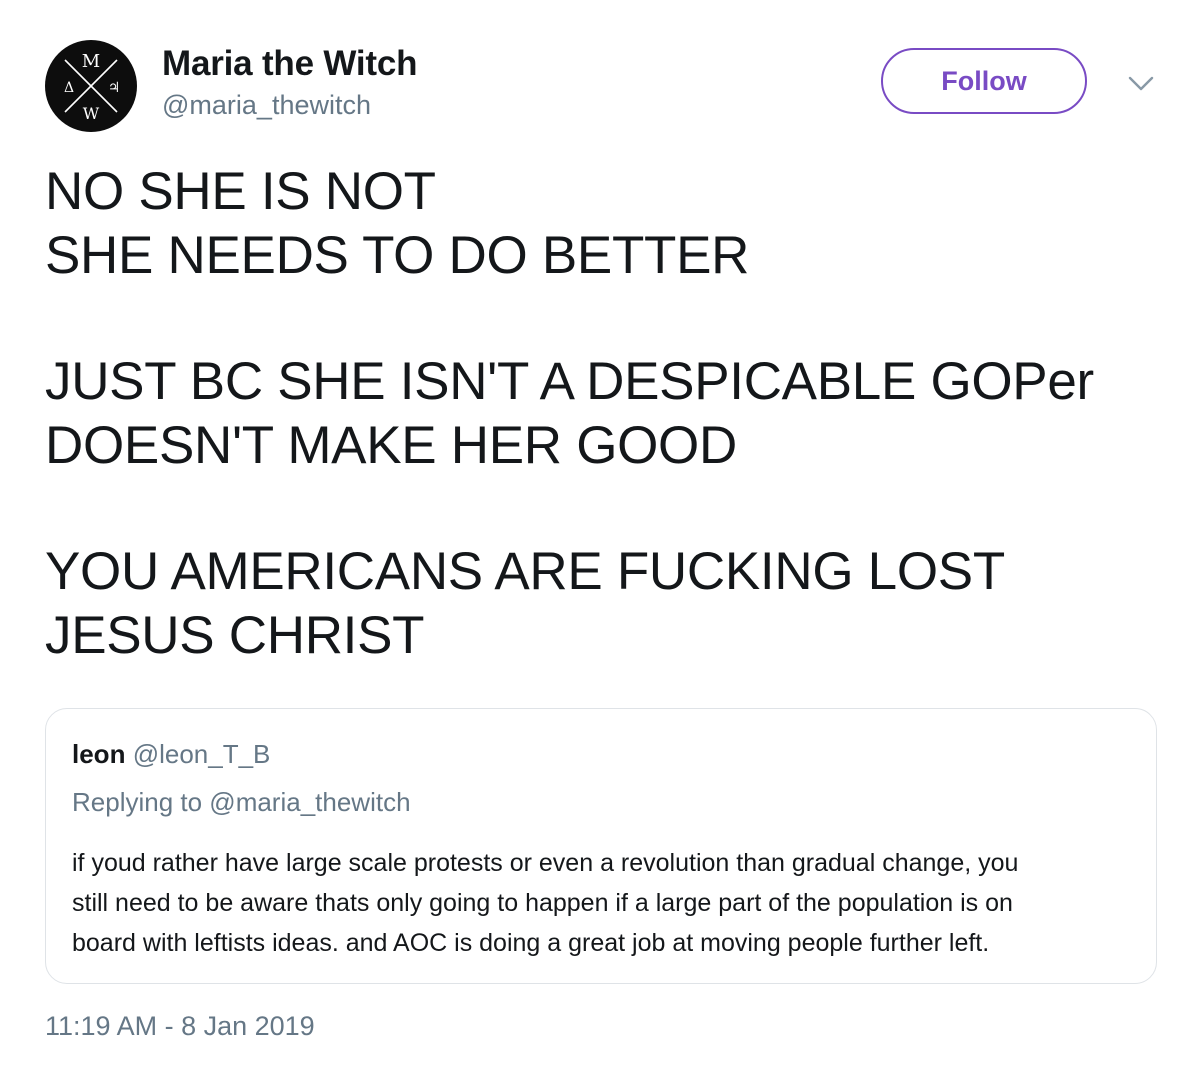 This screenshot has width=1200, height=1071. What do you see at coordinates (241, 802) in the screenshot?
I see `replying-to-label: Replying to @maria_thewitch` at bounding box center [241, 802].